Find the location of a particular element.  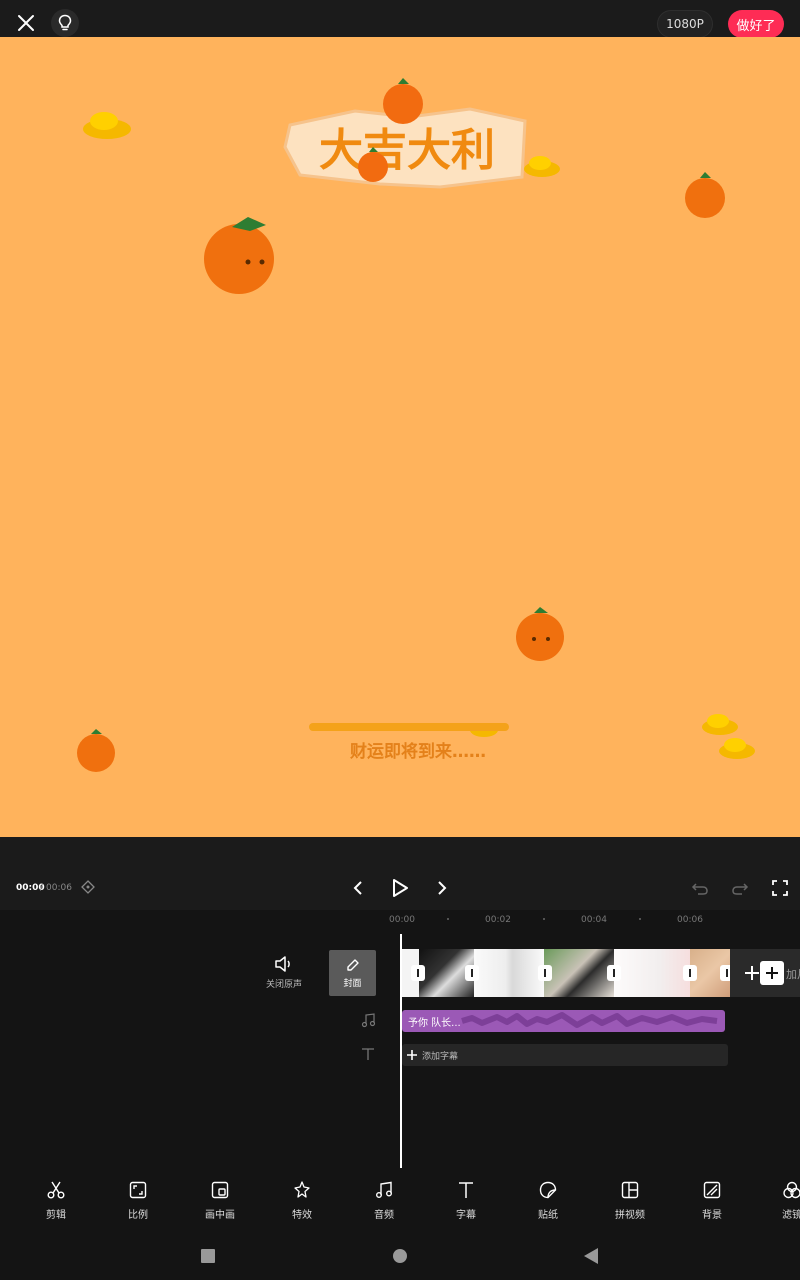

tool-filter: 滤镜 is located at coordinates (779, 1200).